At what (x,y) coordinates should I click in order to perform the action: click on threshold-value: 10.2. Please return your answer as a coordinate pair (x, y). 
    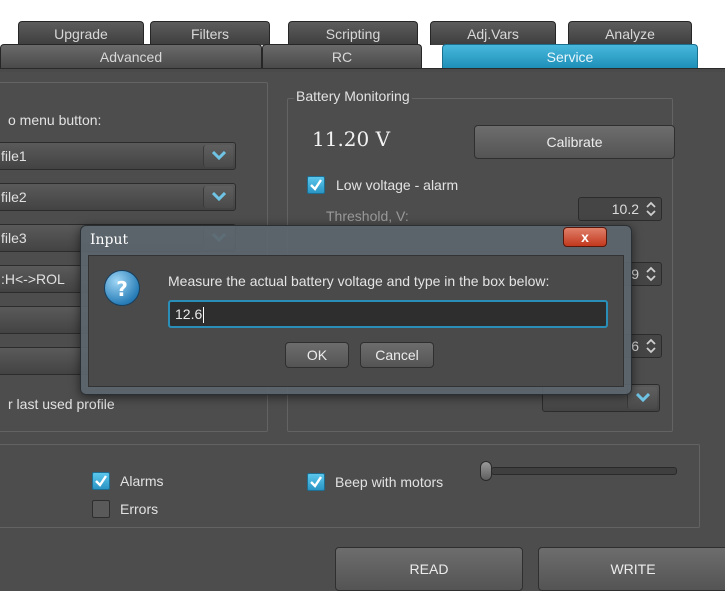
    Looking at the image, I should click on (625, 209).